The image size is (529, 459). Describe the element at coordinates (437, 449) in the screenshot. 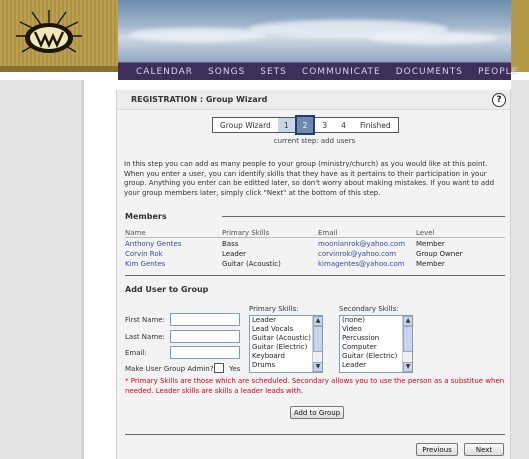

I see `previous-button: Previous` at that location.